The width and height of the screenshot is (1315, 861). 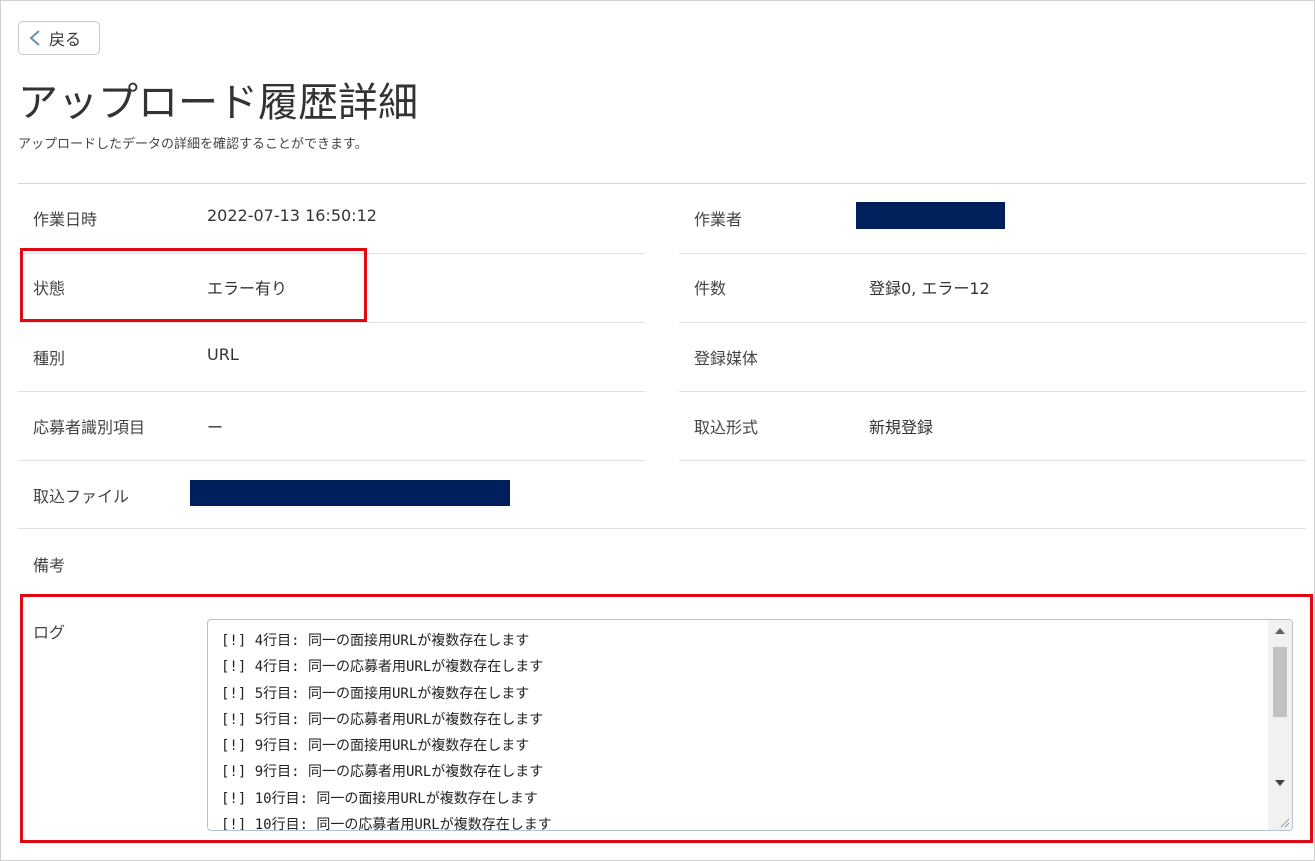 What do you see at coordinates (929, 288) in the screenshot?
I see `count-value: 登録0, エラー12` at bounding box center [929, 288].